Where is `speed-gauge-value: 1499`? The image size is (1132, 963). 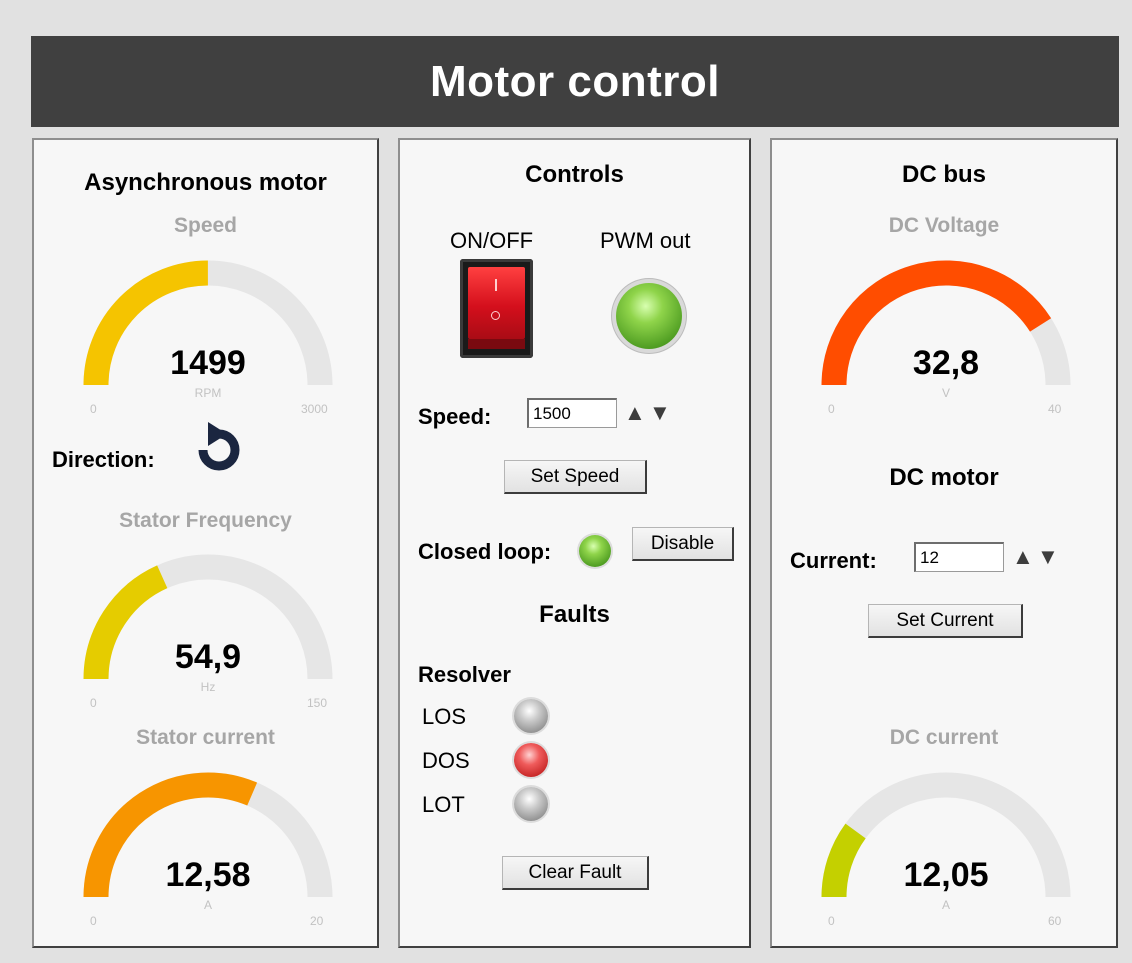
speed-gauge-value: 1499 is located at coordinates (208, 363).